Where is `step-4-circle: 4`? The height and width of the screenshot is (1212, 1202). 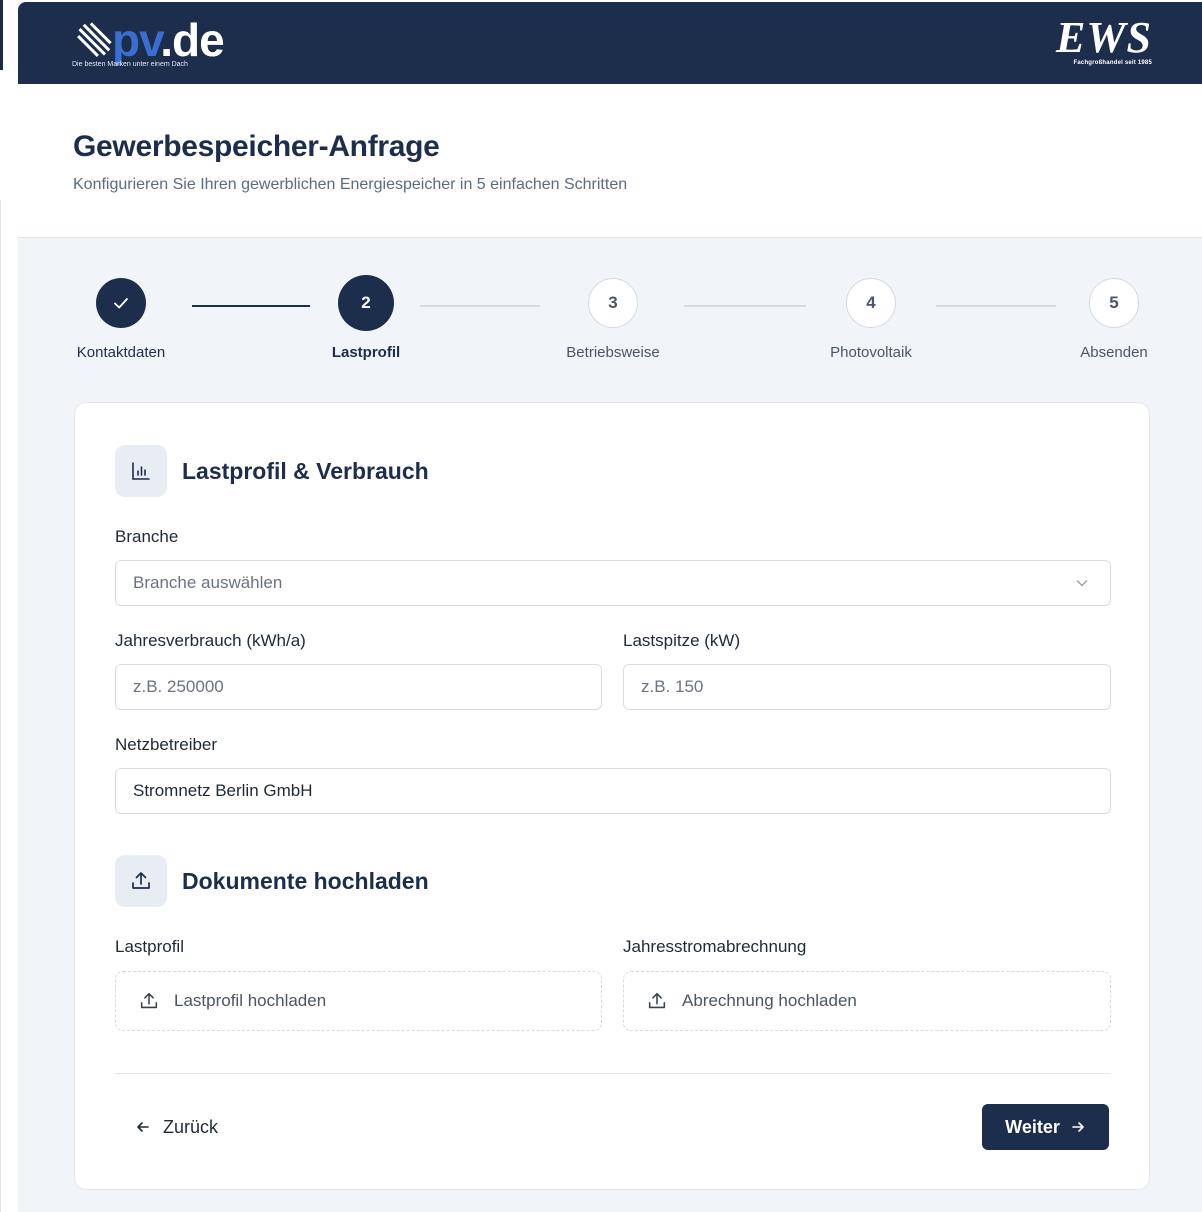 step-4-circle: 4 is located at coordinates (871, 303).